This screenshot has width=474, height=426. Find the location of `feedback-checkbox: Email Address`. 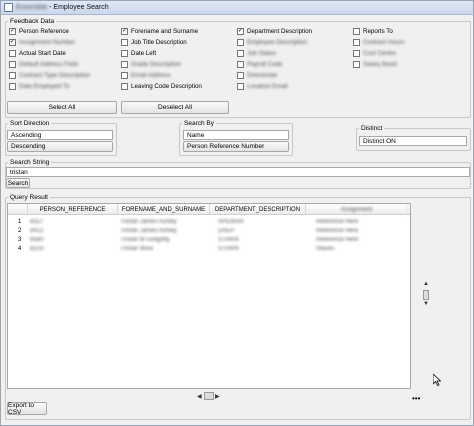

feedback-checkbox: Email Address is located at coordinates (146, 75).